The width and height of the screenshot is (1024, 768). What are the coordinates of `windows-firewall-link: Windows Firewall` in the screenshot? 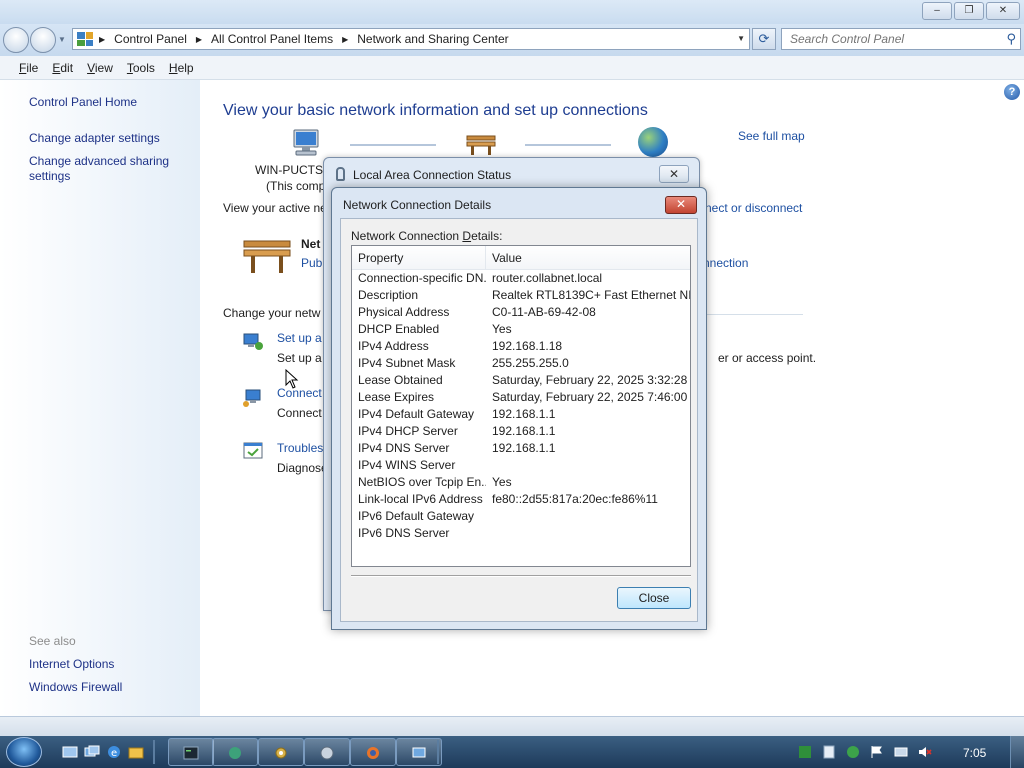 It's located at (75, 687).